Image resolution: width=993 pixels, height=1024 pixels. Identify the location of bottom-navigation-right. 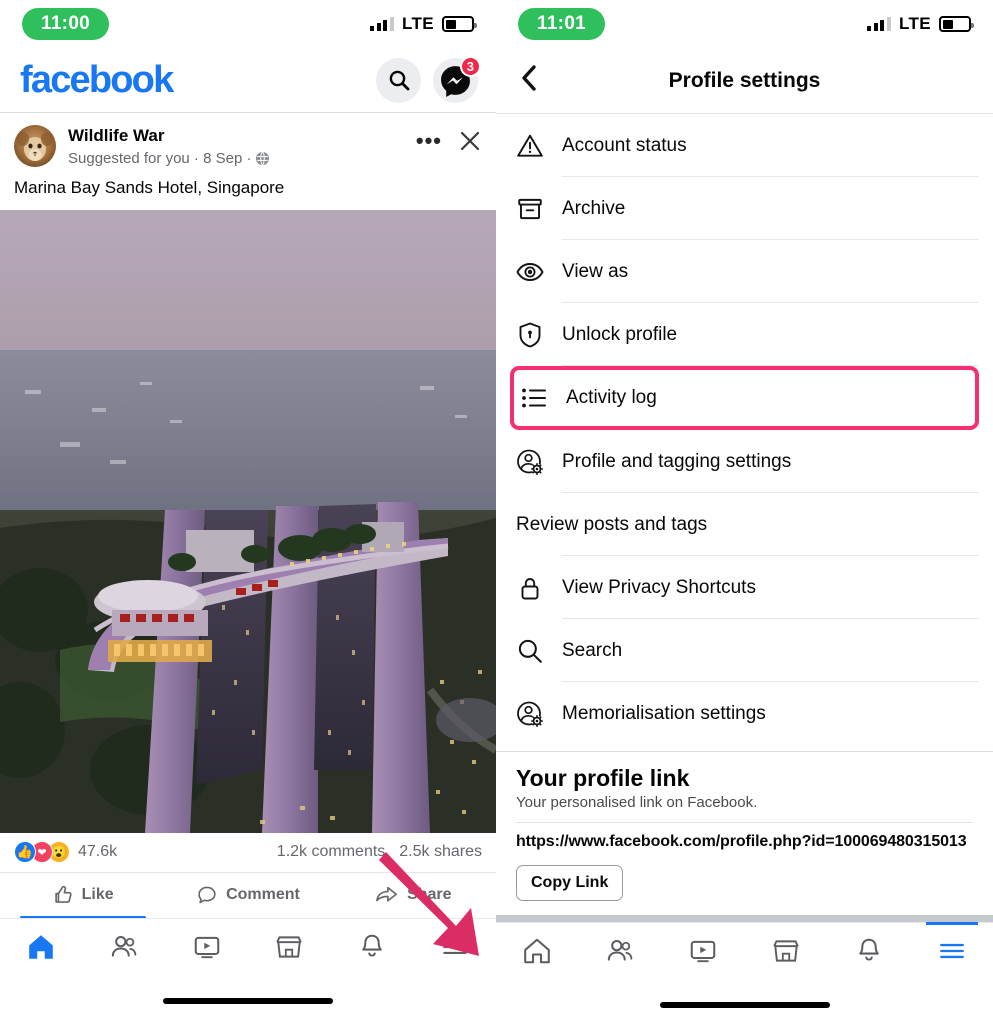
(744, 964).